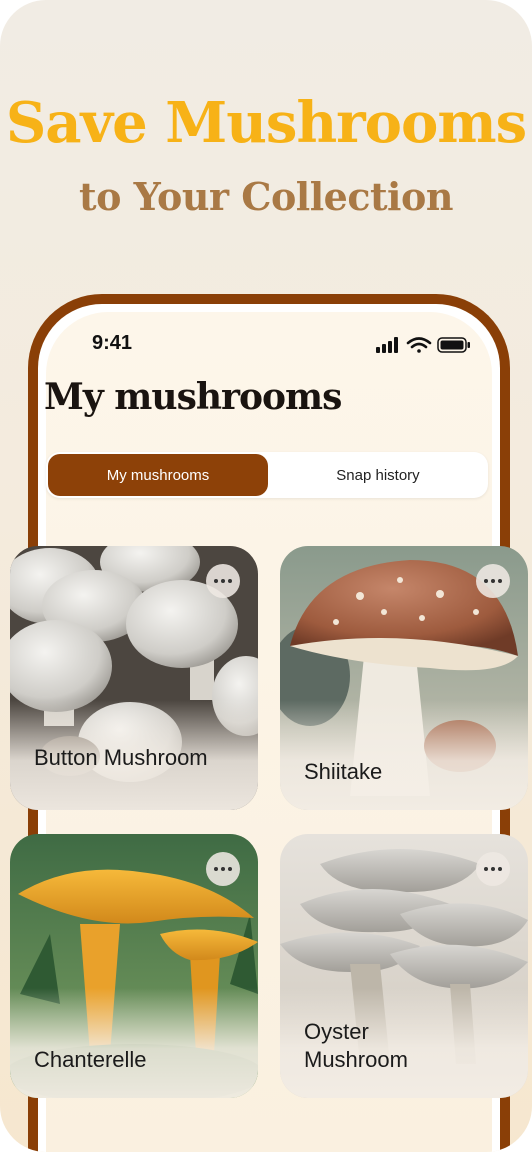  What do you see at coordinates (387, 345) in the screenshot?
I see `cellular-signal-icon` at bounding box center [387, 345].